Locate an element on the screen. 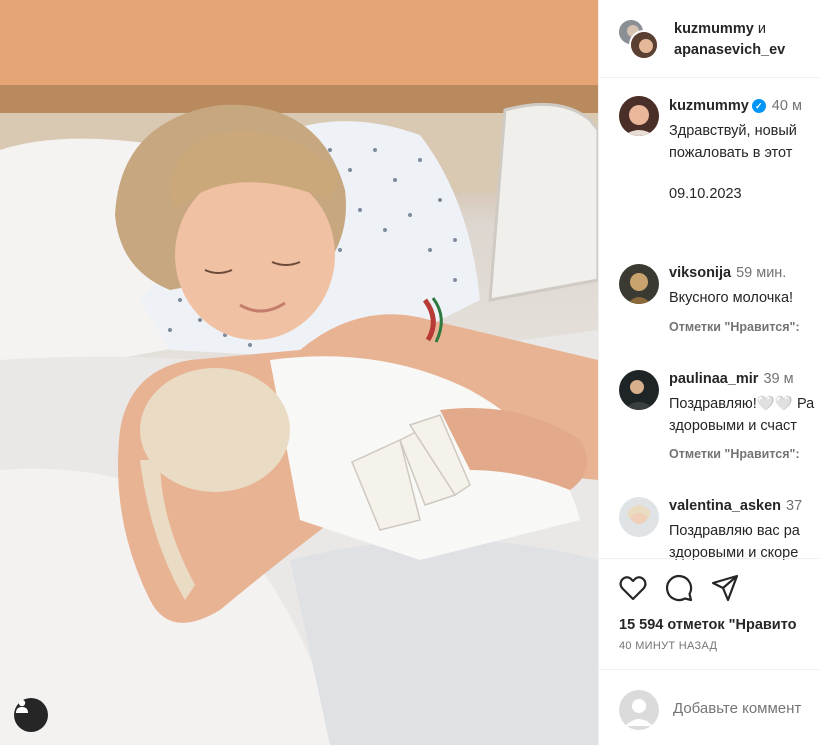 This screenshot has height=745, width=819. comment-line: Поздравляю!🤍🤍 Ра is located at coordinates (742, 404).